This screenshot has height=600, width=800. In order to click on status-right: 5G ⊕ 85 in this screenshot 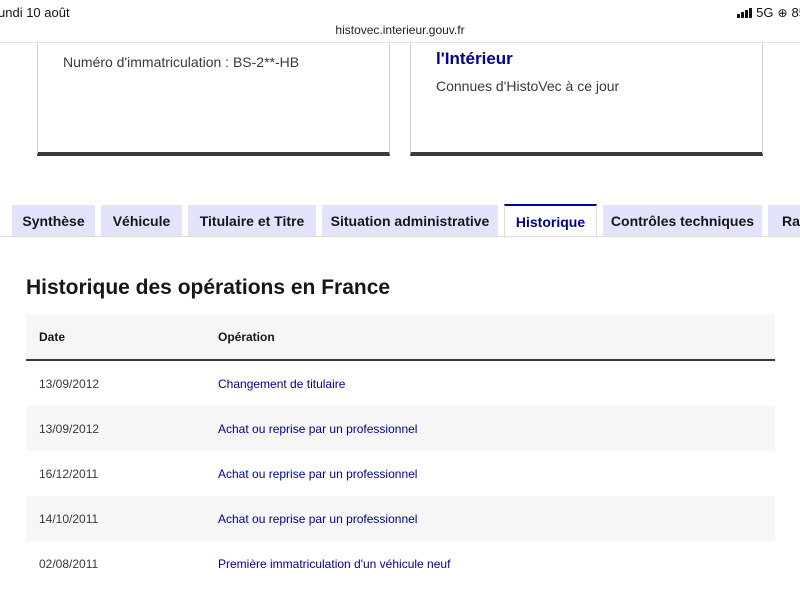, I will do `click(768, 12)`.